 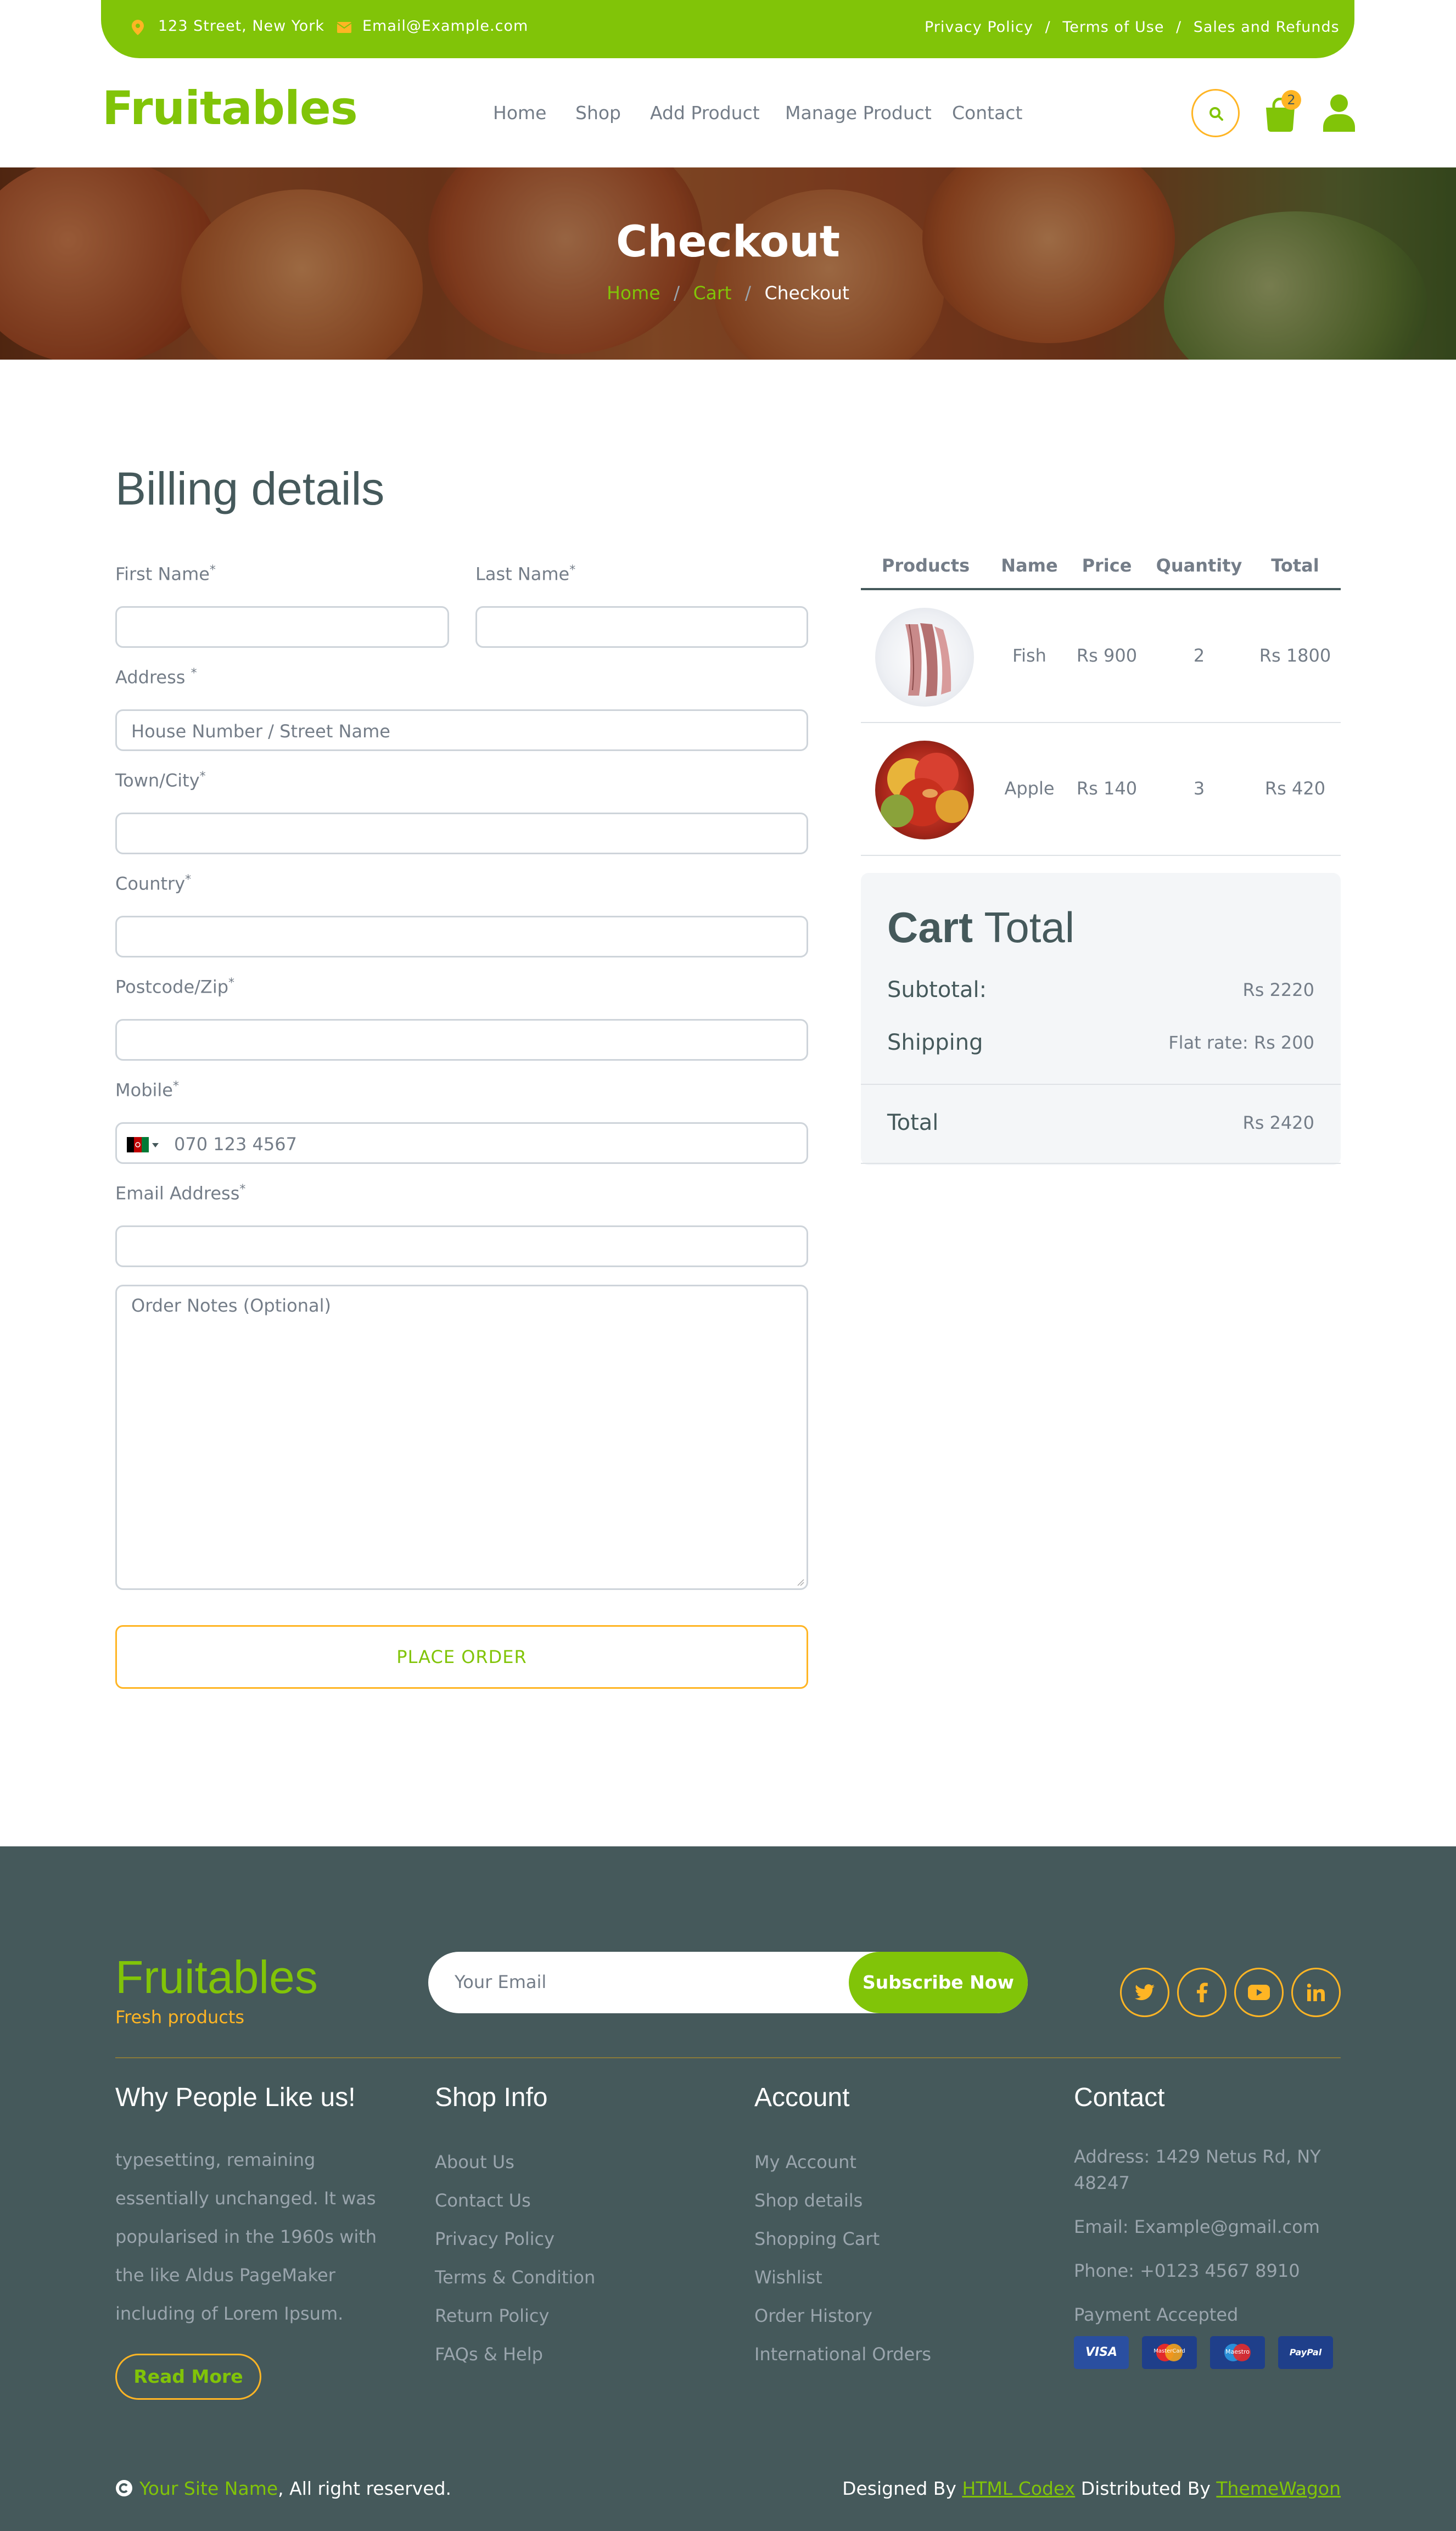 I want to click on copyright-icon, so click(x=124, y=2488).